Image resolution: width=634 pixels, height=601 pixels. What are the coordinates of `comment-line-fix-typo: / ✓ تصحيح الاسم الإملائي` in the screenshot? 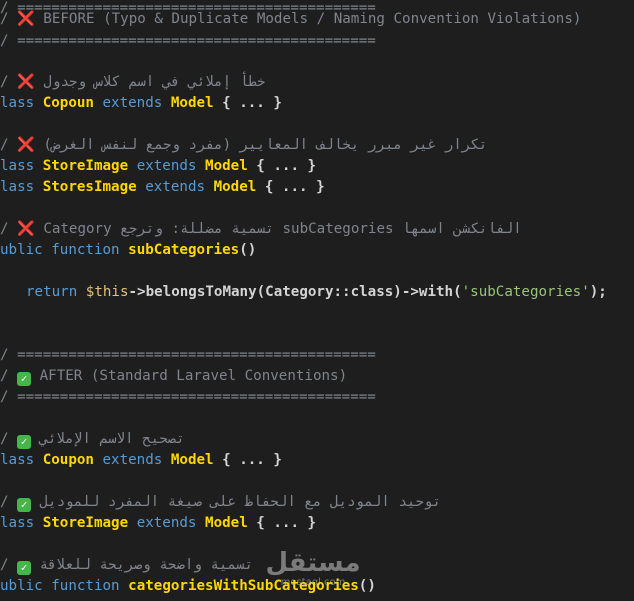 It's located at (92, 439).